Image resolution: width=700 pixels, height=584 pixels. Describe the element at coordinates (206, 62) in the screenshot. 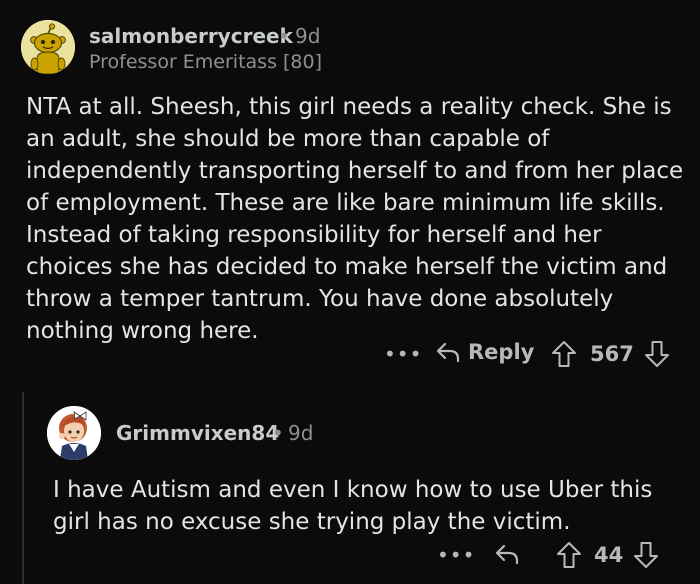

I see `user-flair: Professor Emeritass [80]` at that location.